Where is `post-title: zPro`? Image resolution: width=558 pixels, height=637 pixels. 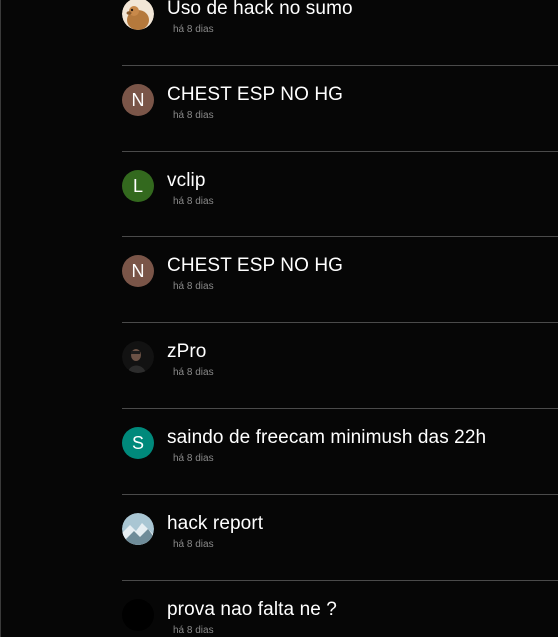 post-title: zPro is located at coordinates (186, 352).